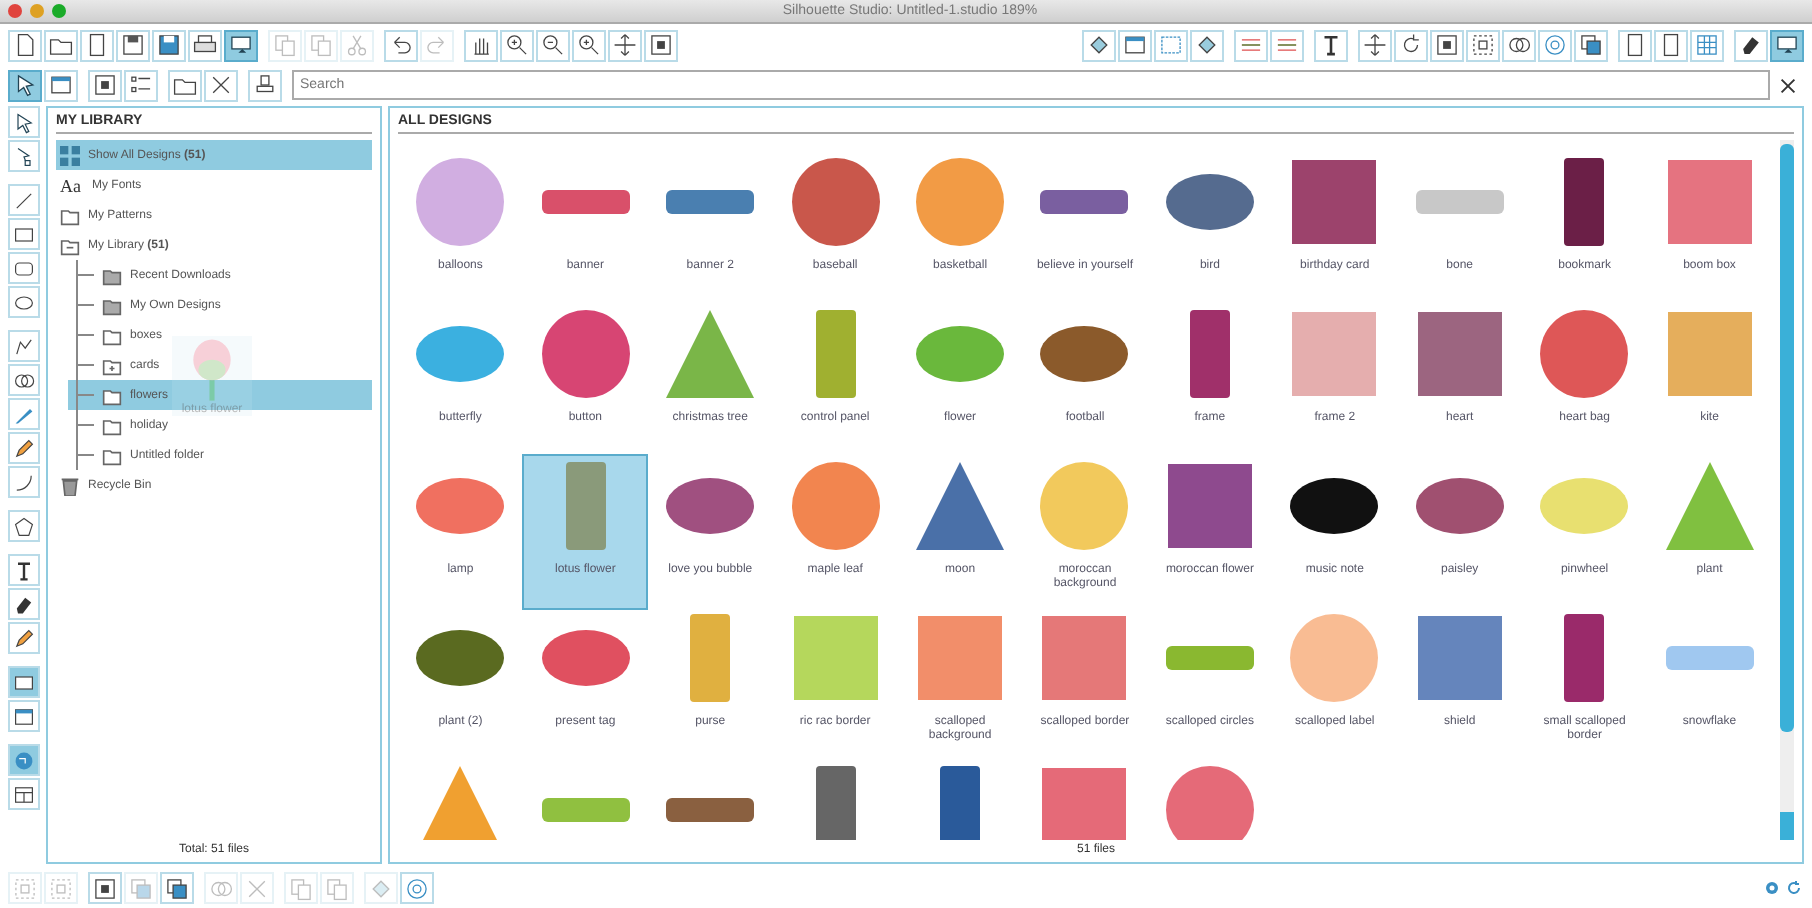 Image resolution: width=1812 pixels, height=908 pixels. Describe the element at coordinates (72, 185) in the screenshot. I see `font-icon: Aa` at that location.